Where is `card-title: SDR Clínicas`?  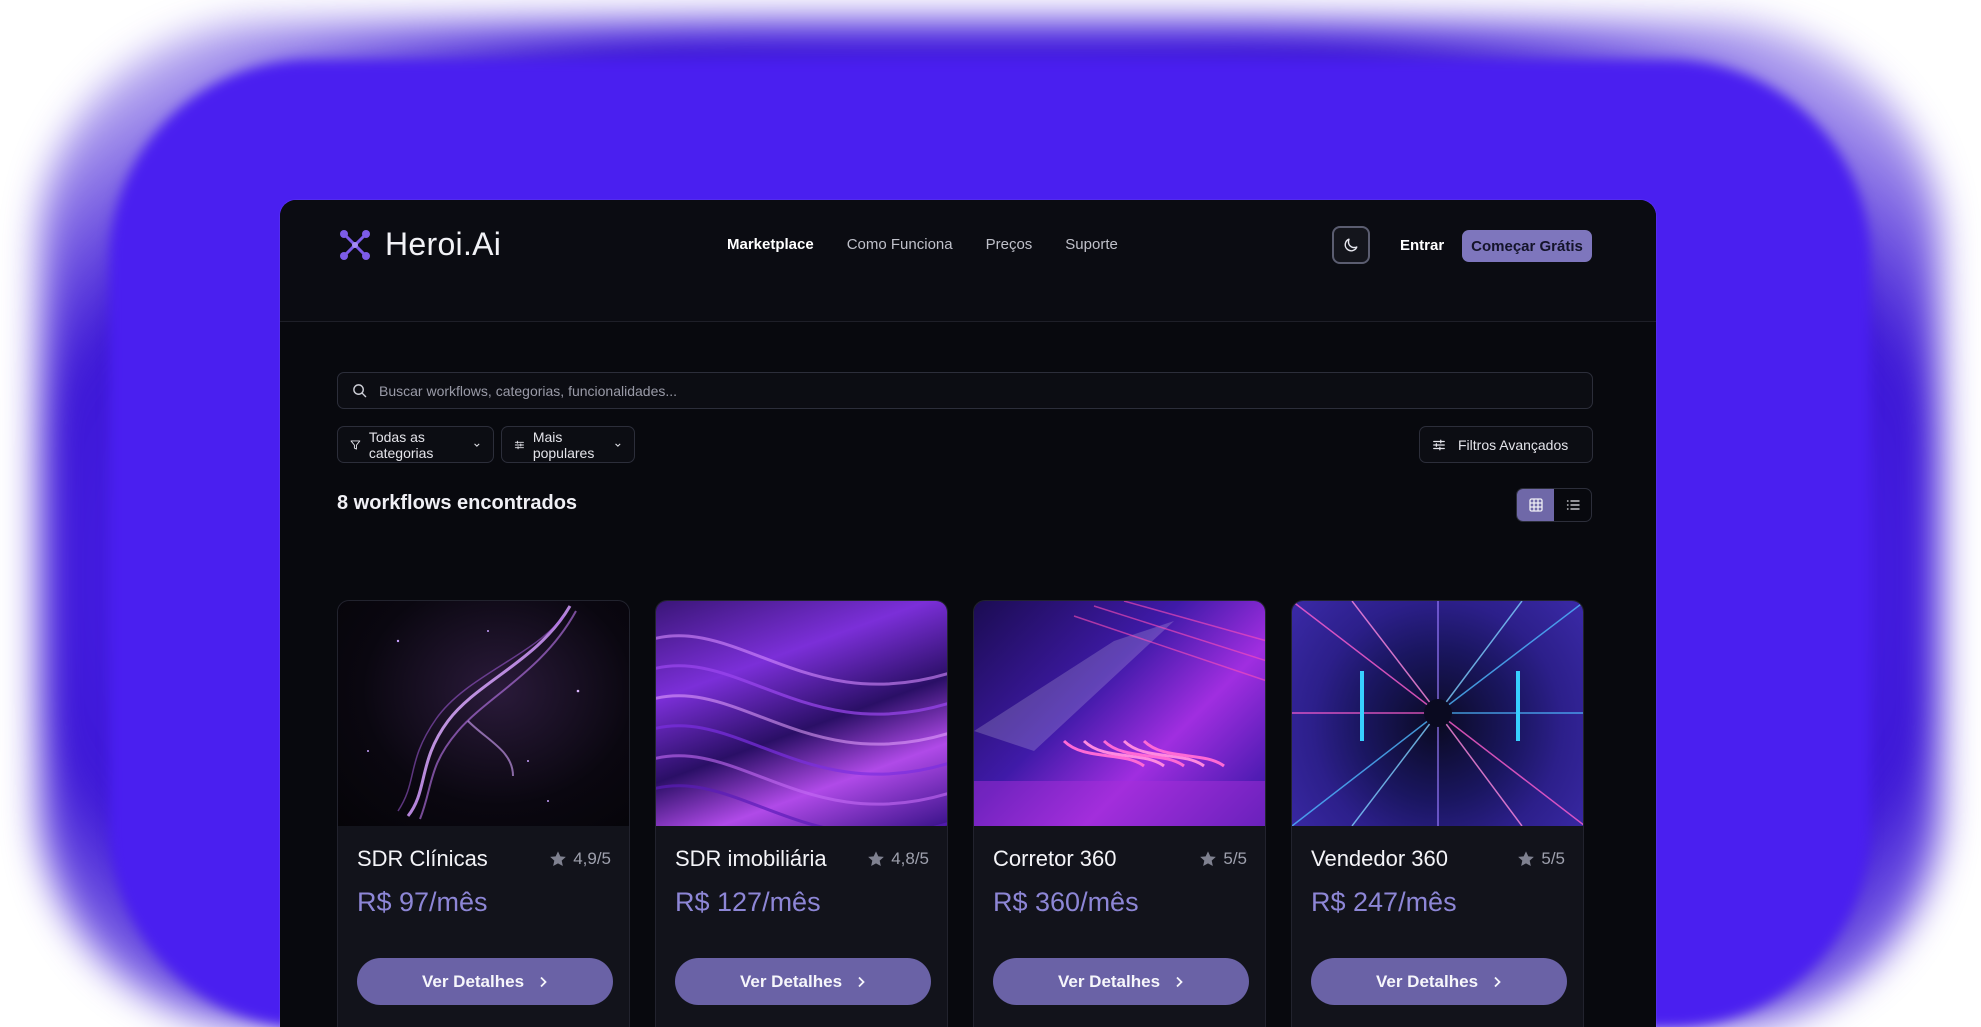
card-title: SDR Clínicas is located at coordinates (422, 858).